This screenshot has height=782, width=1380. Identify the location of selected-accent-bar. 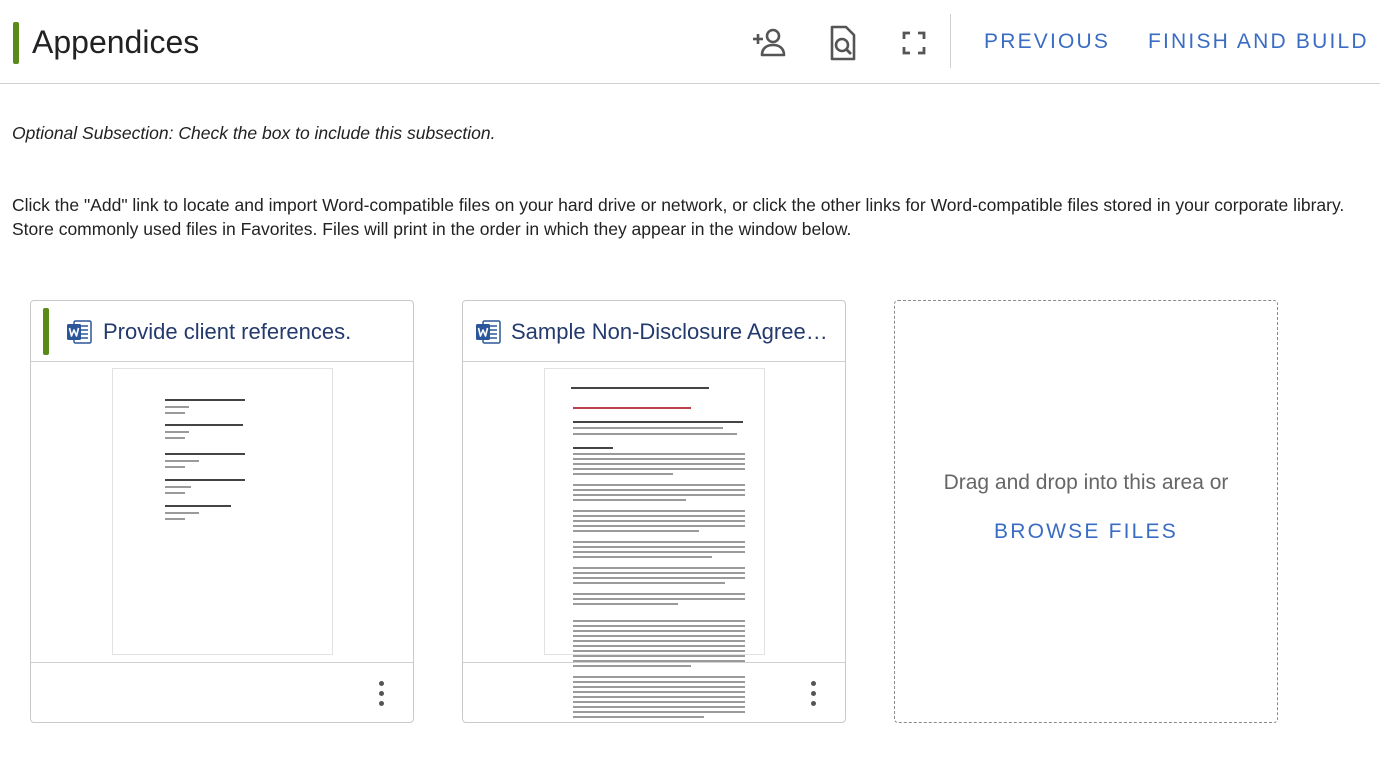
(46, 331).